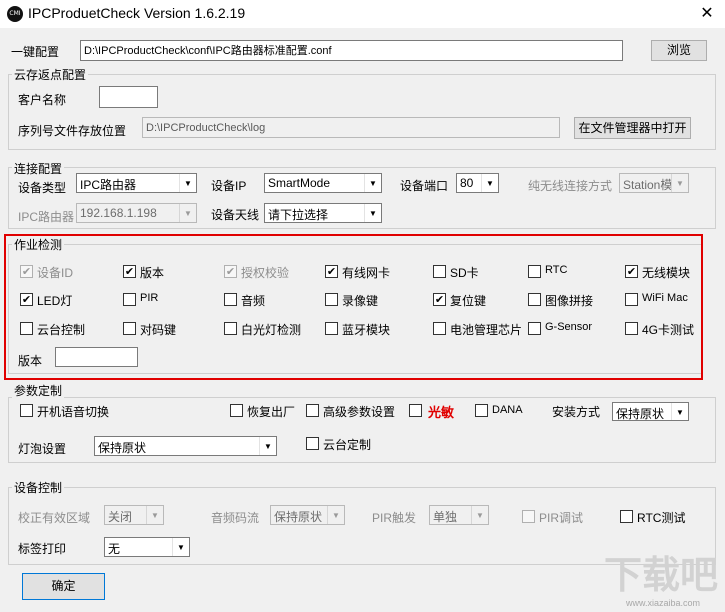 This screenshot has width=725, height=612. Describe the element at coordinates (158, 330) in the screenshot. I see `detect-item-label: 对码键` at that location.